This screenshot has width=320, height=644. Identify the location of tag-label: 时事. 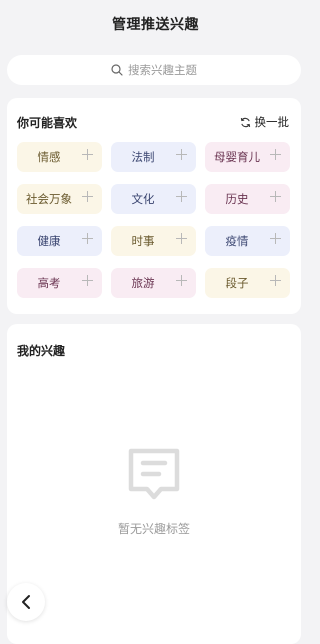
(143, 241).